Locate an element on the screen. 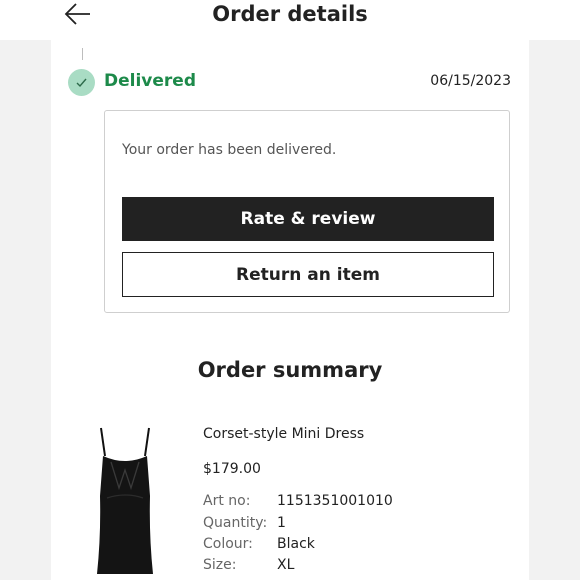 The height and width of the screenshot is (580, 580). delivery-message: Your order has been delivered. is located at coordinates (229, 150).